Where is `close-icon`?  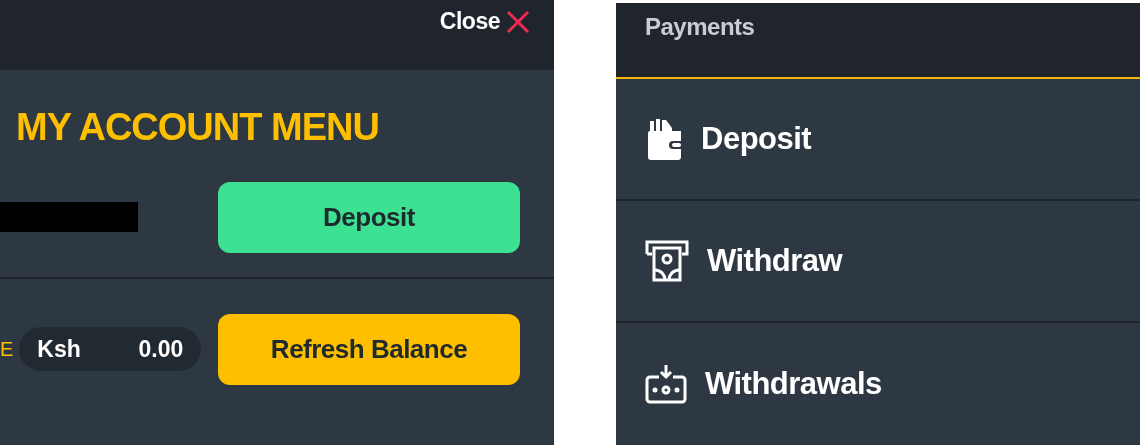 close-icon is located at coordinates (518, 21).